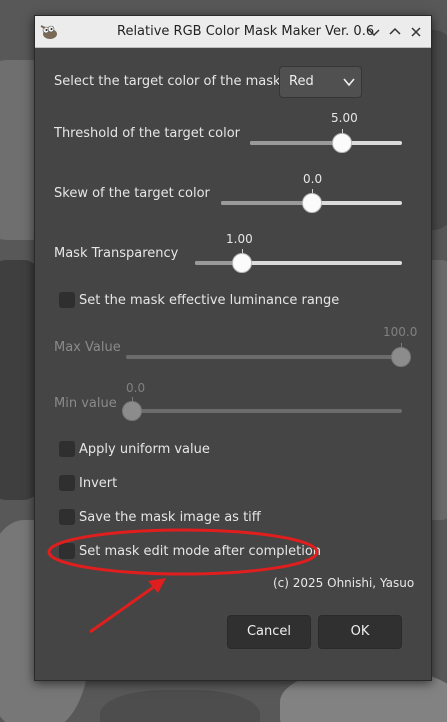 This screenshot has height=722, width=447. What do you see at coordinates (344, 118) in the screenshot?
I see `threshold-value: 5.00` at bounding box center [344, 118].